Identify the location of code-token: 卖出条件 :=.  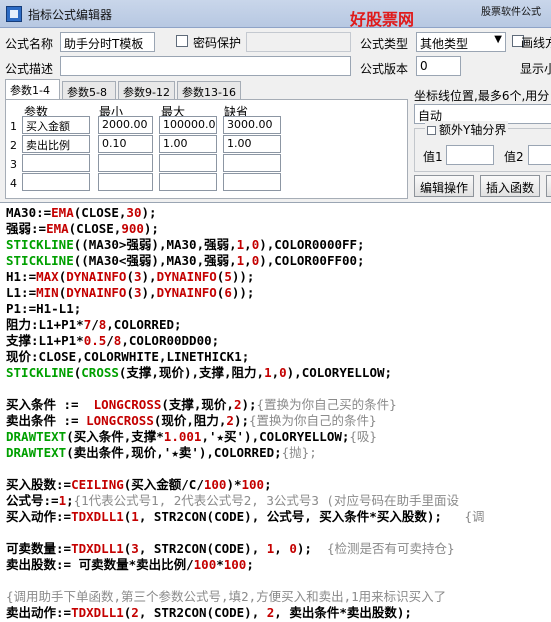
(46, 420).